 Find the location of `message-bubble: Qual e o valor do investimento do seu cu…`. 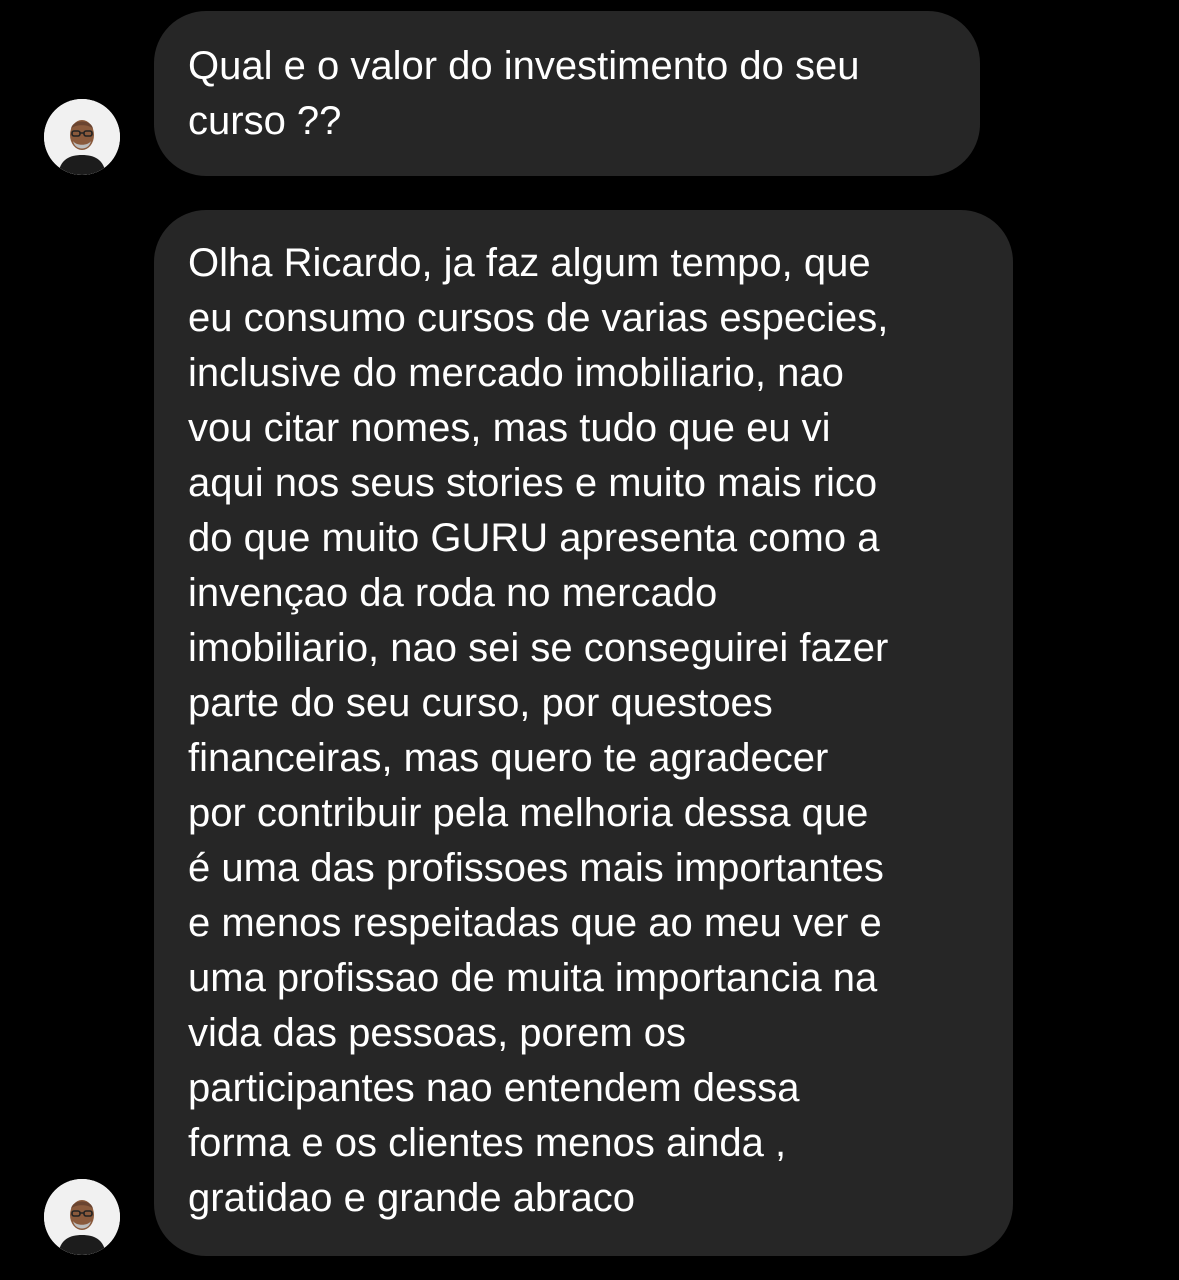

message-bubble: Qual e o valor do investimento do seu cu… is located at coordinates (567, 93).